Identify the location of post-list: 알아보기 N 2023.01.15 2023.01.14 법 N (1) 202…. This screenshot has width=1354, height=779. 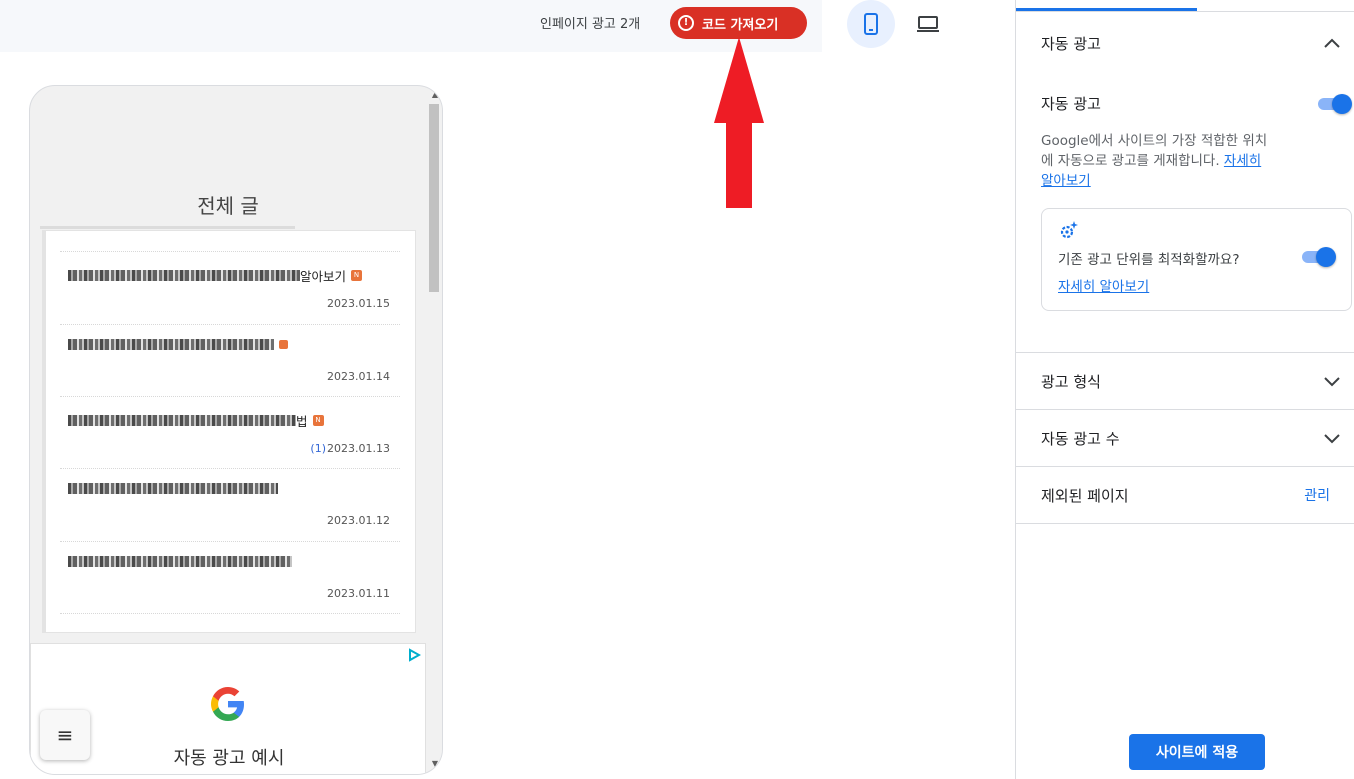
(229, 431).